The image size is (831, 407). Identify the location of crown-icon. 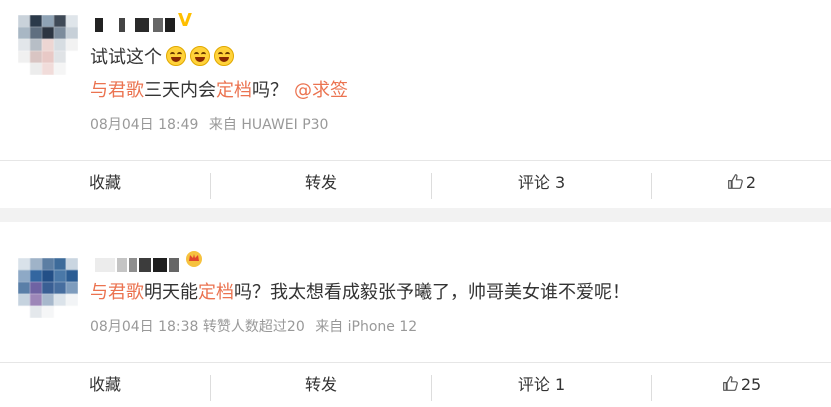
(194, 259).